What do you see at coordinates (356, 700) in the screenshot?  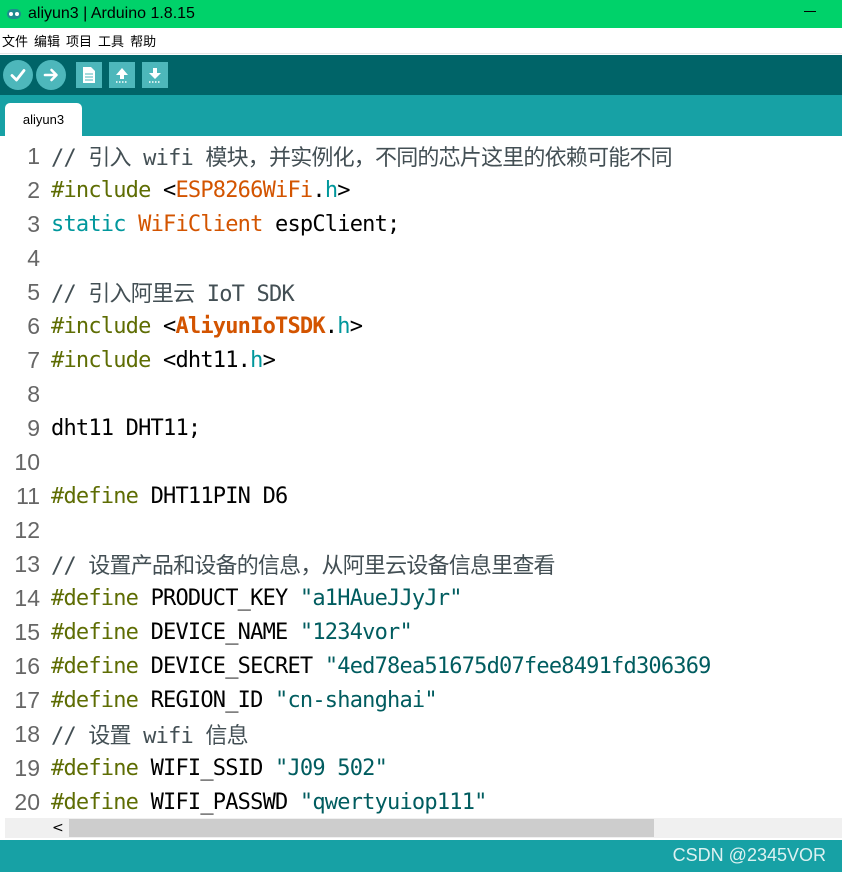 I see `code-token: "cn-shanghai"` at bounding box center [356, 700].